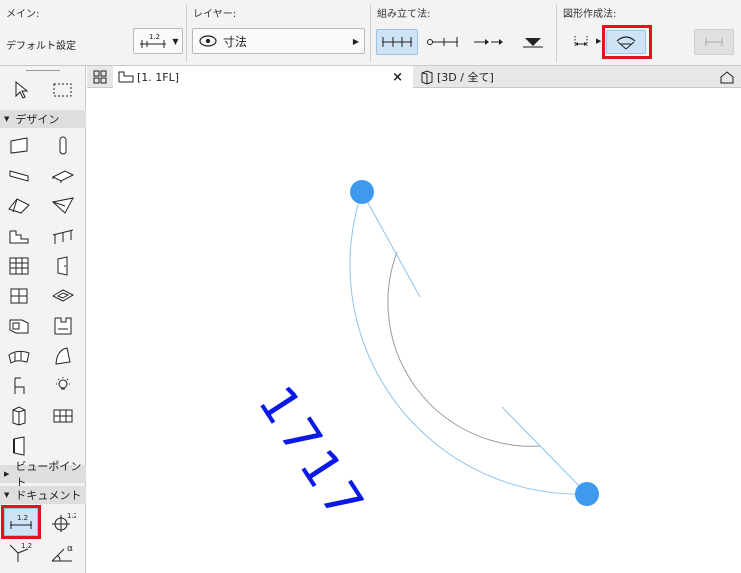 Image resolution: width=741 pixels, height=573 pixels. I want to click on beam-tool, so click(19, 176).